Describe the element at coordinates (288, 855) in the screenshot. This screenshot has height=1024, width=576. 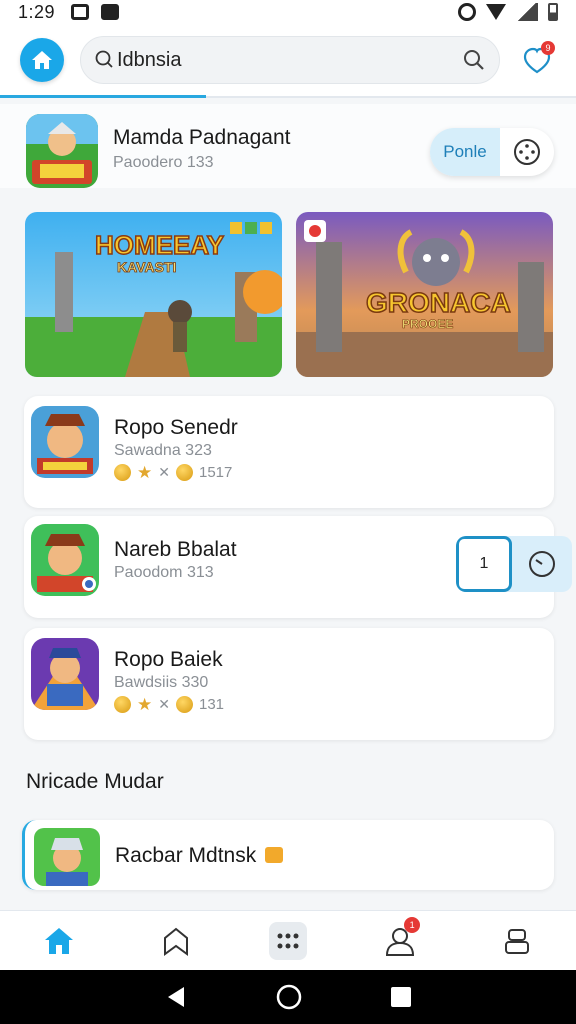
I see `section-app-card: Racbar Mdtnsk` at that location.